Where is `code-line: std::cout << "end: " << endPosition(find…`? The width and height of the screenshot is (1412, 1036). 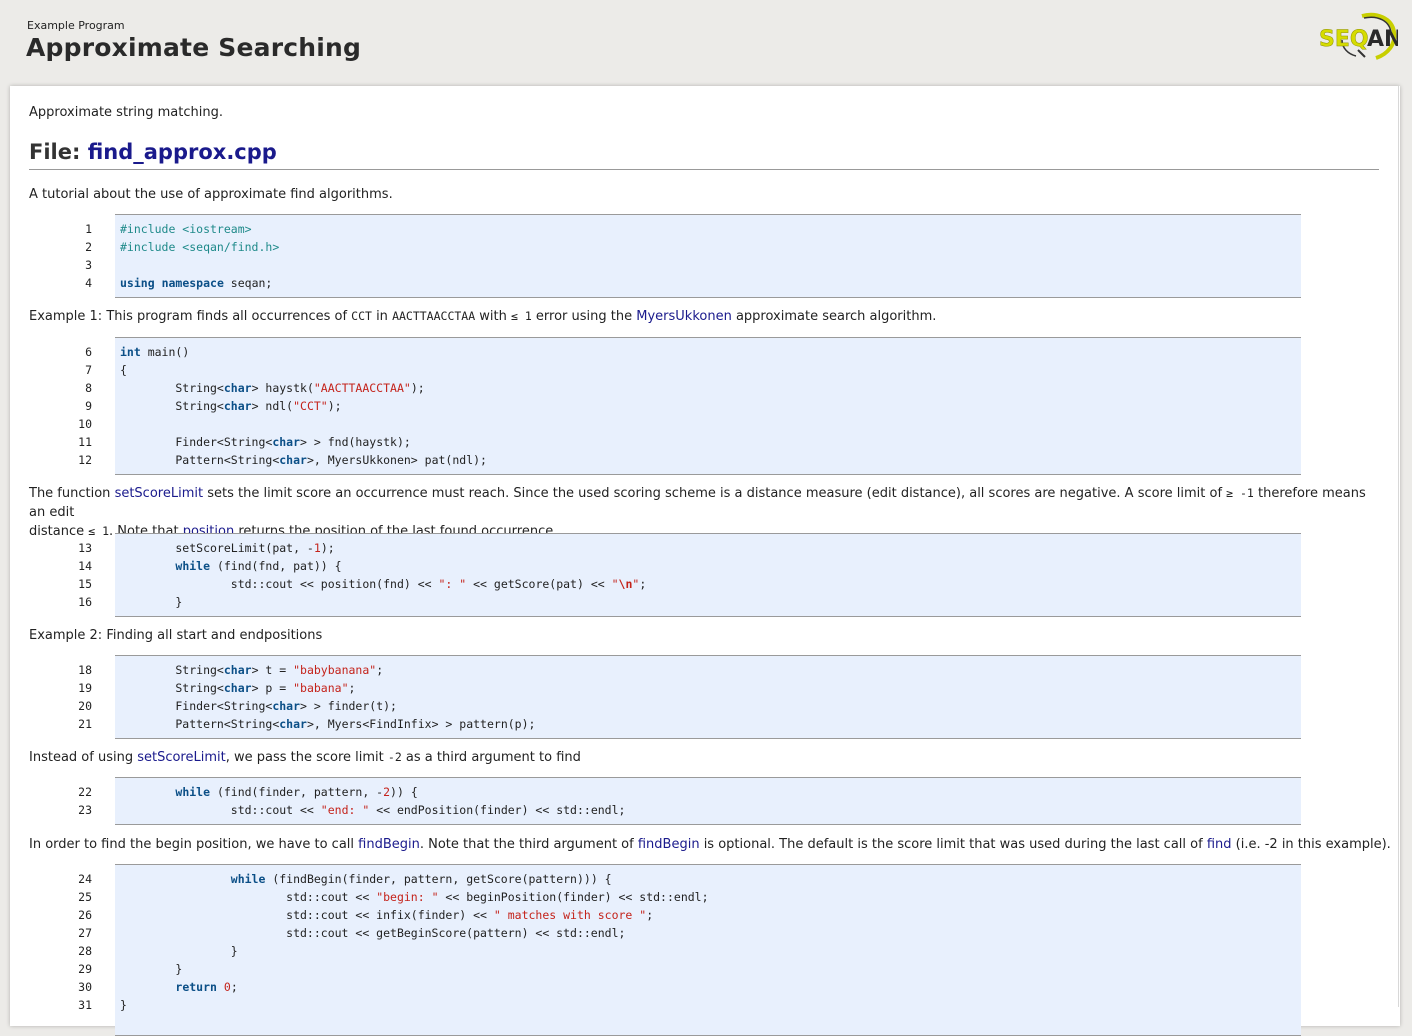
code-line: std::cout << "end: " << endPosition(find… is located at coordinates (373, 810).